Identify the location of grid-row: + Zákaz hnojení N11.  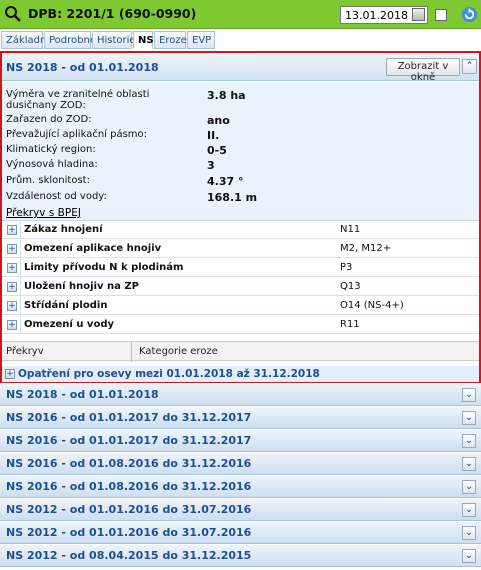
(240, 230).